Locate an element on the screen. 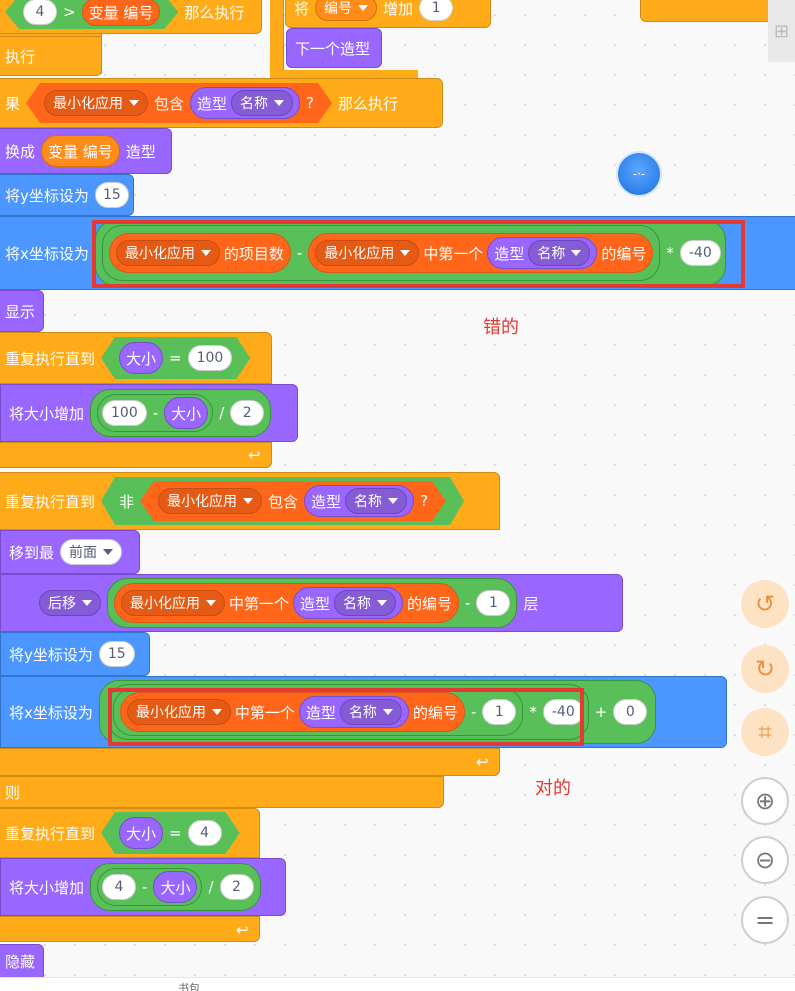 The height and width of the screenshot is (991, 795). go-back-layers-block: 后移 最小化应用 中第一个 造型 名称 的编号 - 1 层 is located at coordinates (311, 603).